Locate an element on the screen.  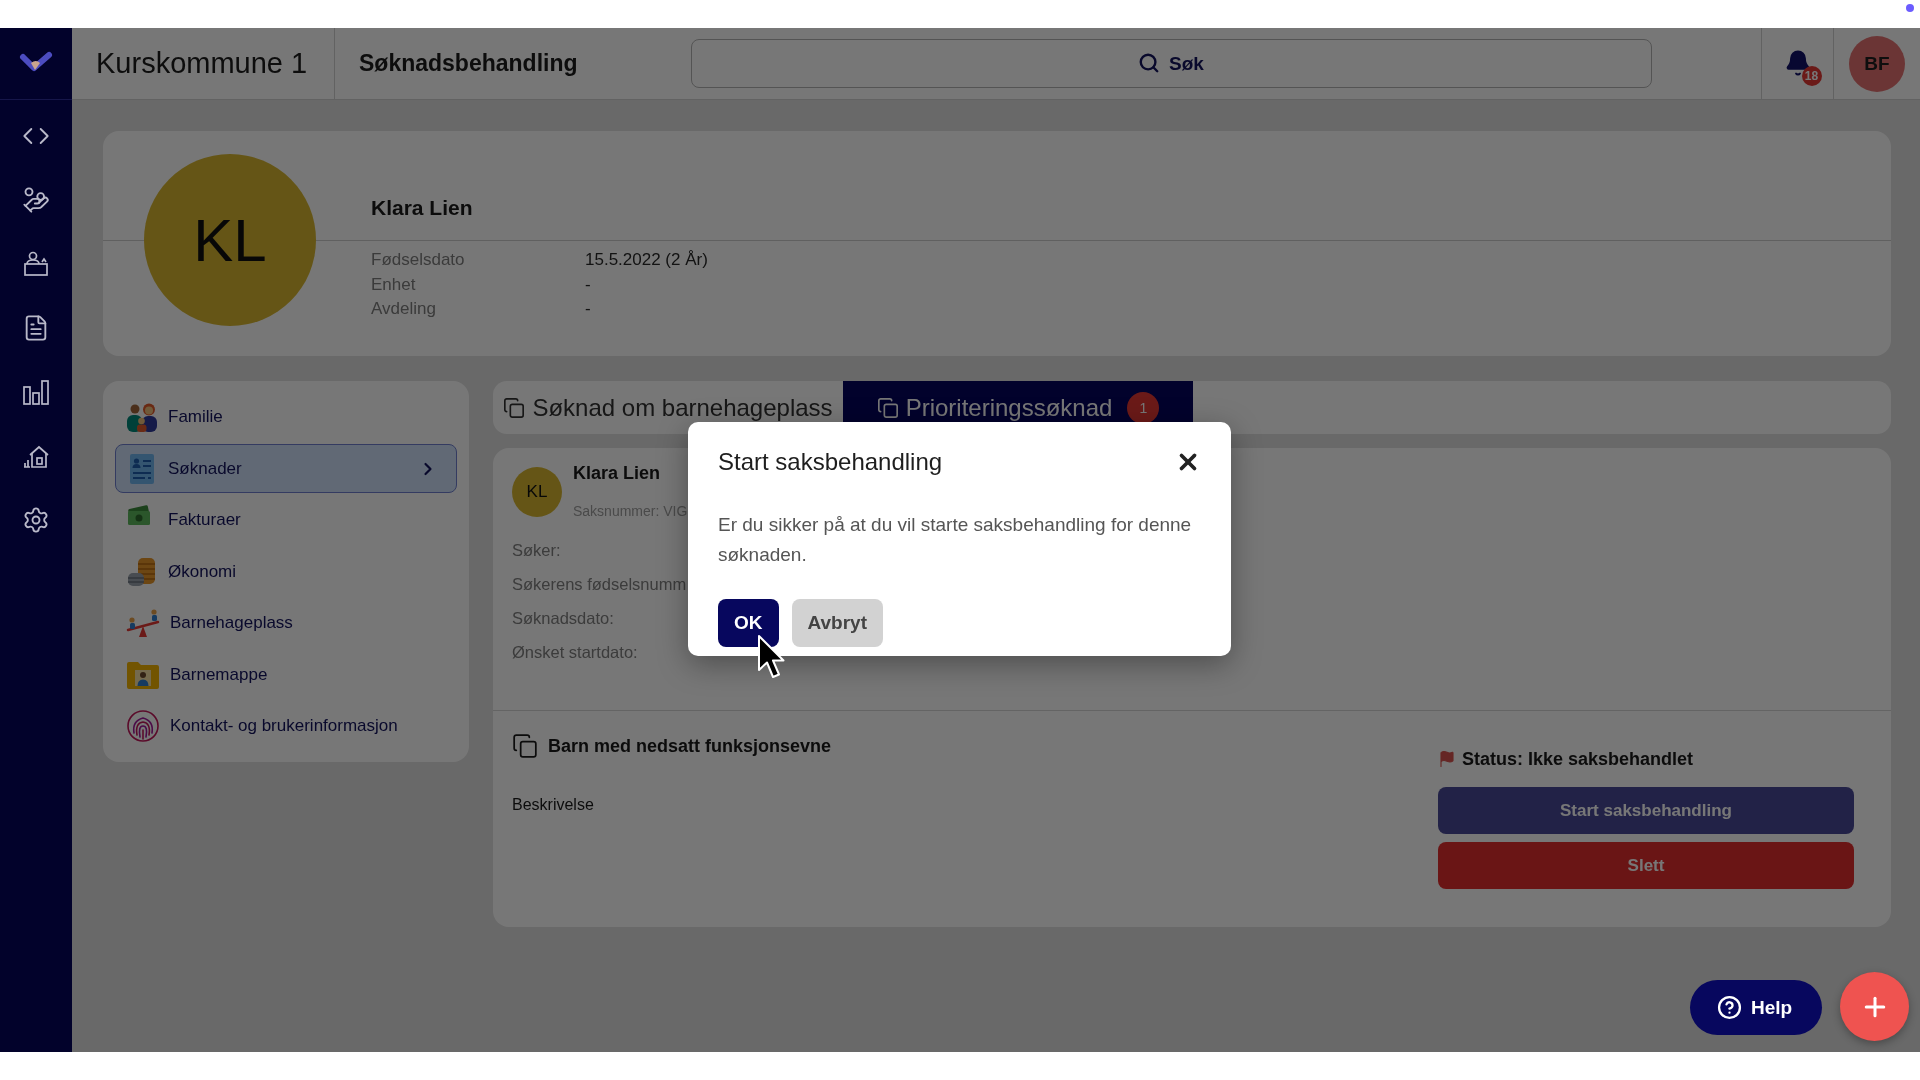
field-label: Avdeling is located at coordinates (403, 309).